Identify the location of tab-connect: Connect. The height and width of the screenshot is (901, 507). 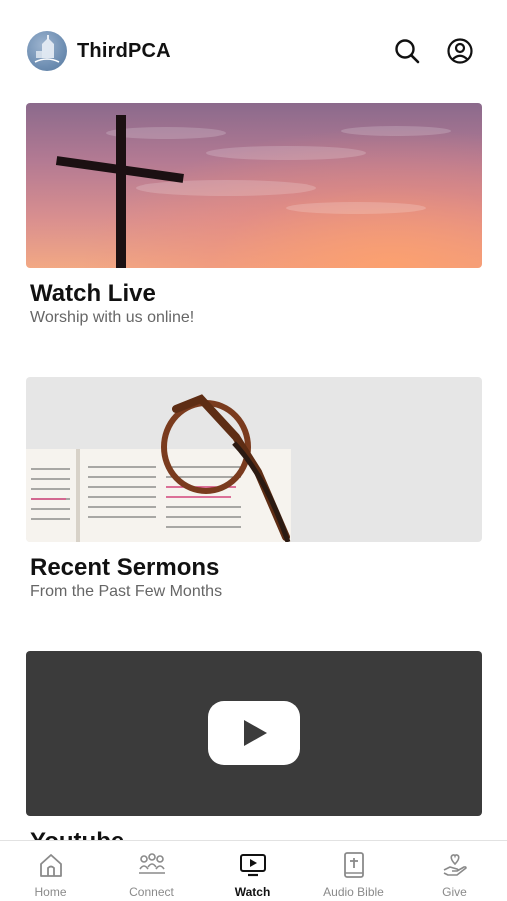
(151, 871).